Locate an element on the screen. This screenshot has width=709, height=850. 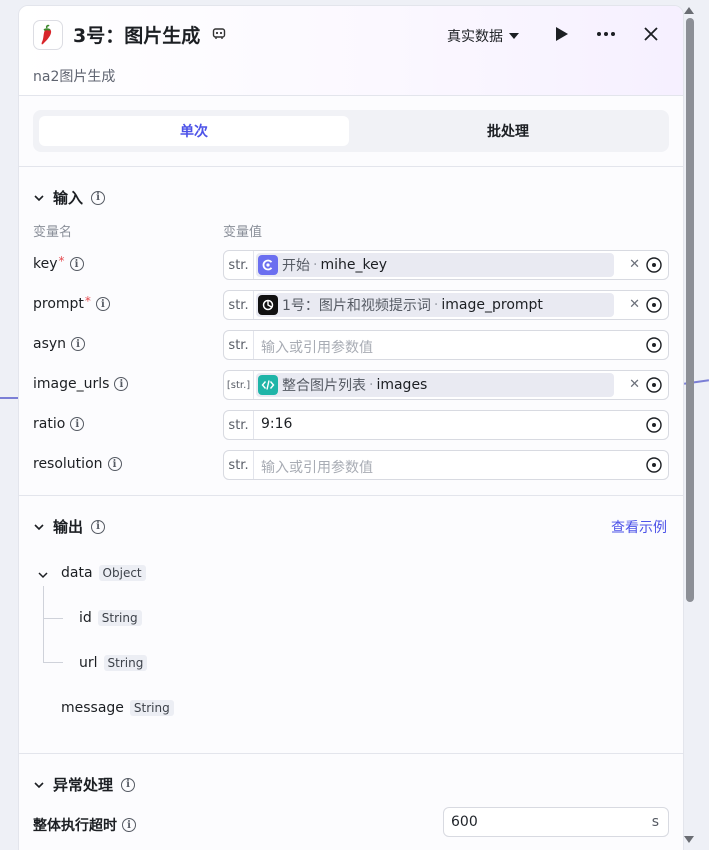
output-field-message: message String is located at coordinates (117, 708).